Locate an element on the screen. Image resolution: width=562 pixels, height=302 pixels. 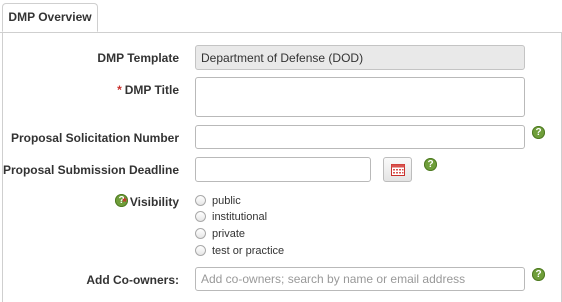
dmp-title-label-text: DMP Title is located at coordinates (151, 90).